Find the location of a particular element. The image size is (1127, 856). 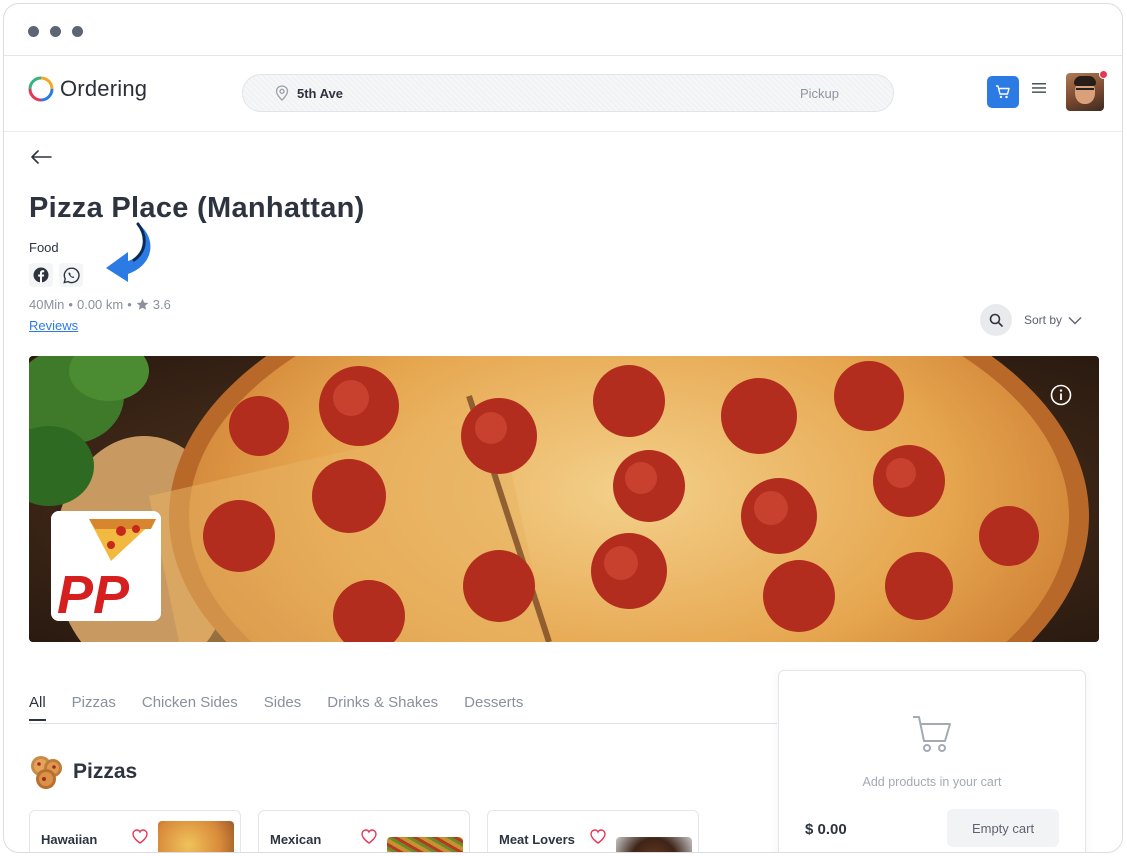

section-title: Pizzas is located at coordinates (105, 771).